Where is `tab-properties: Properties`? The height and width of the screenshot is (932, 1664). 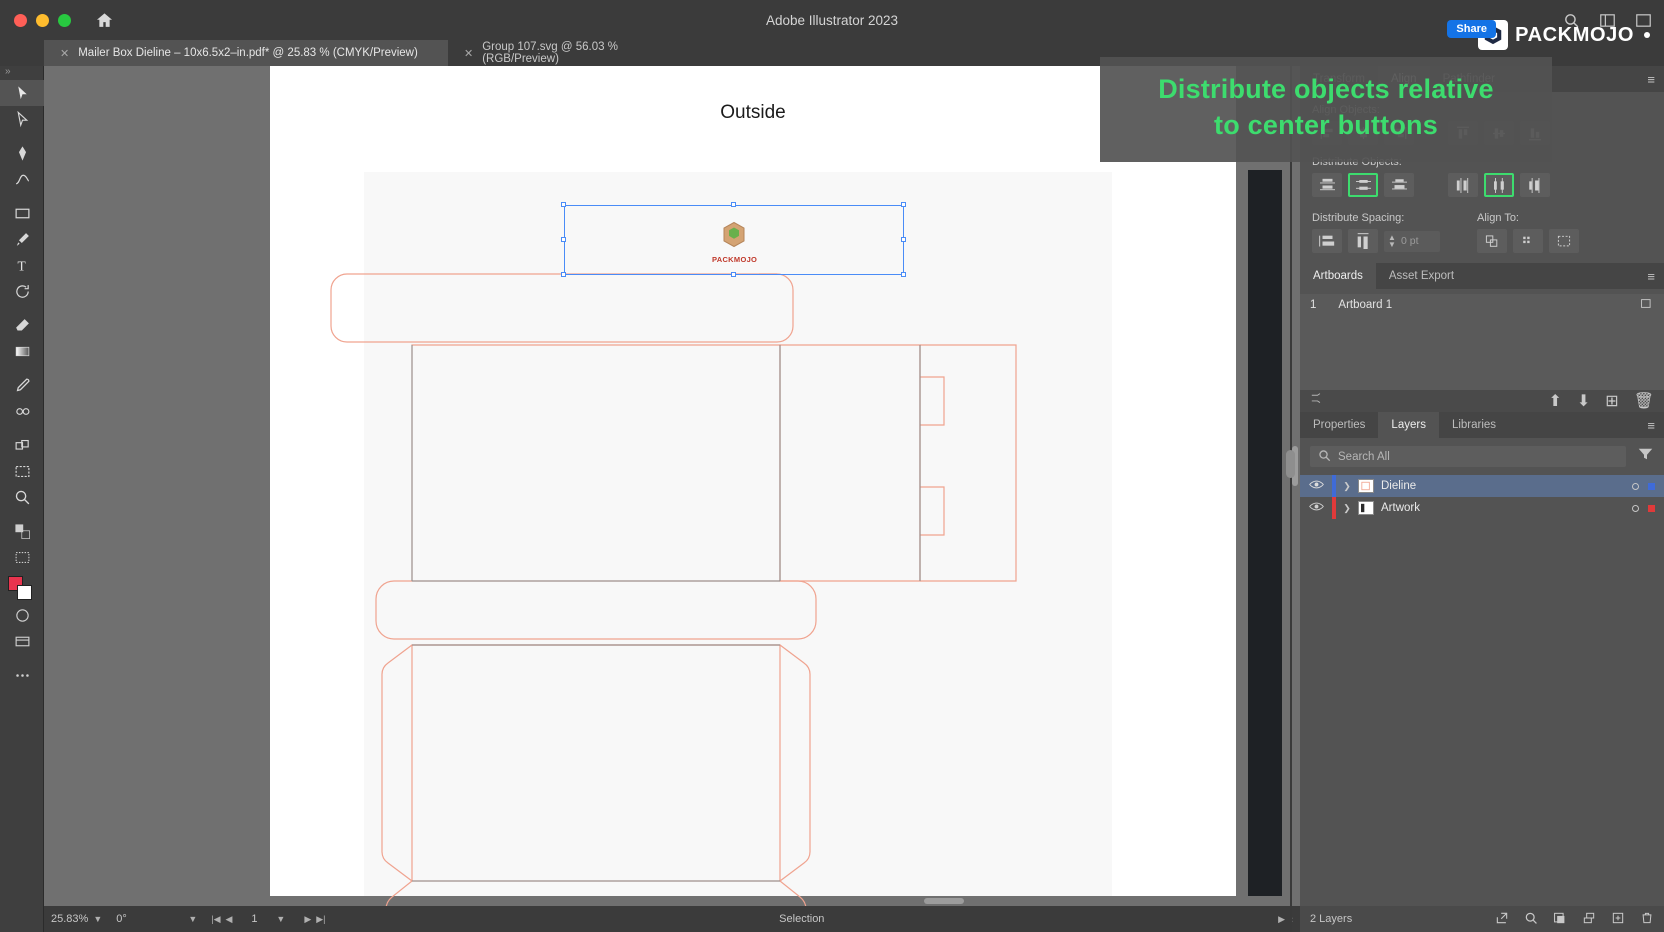 tab-properties: Properties is located at coordinates (1339, 425).